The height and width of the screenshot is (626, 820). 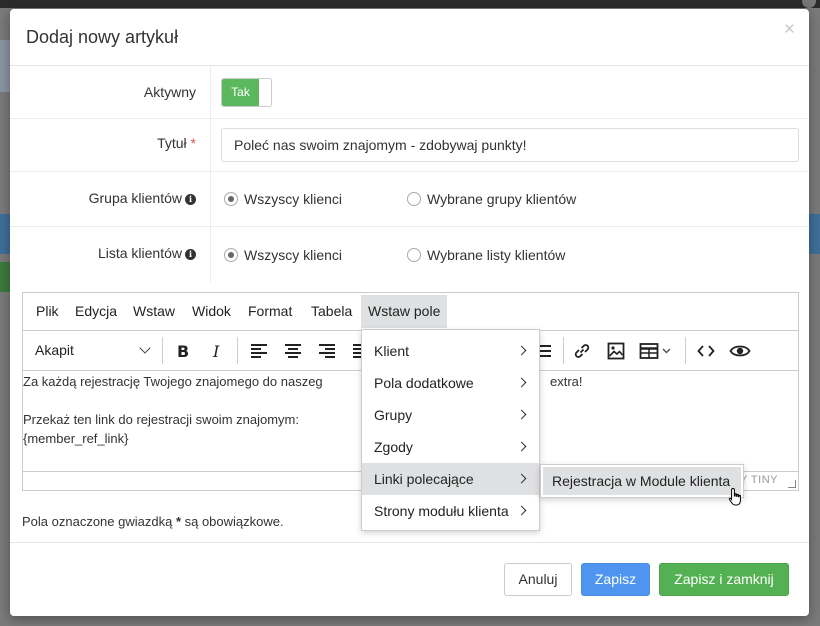 What do you see at coordinates (486, 254) in the screenshot?
I see `client-list-option-selected: Wybrane listy klientów` at bounding box center [486, 254].